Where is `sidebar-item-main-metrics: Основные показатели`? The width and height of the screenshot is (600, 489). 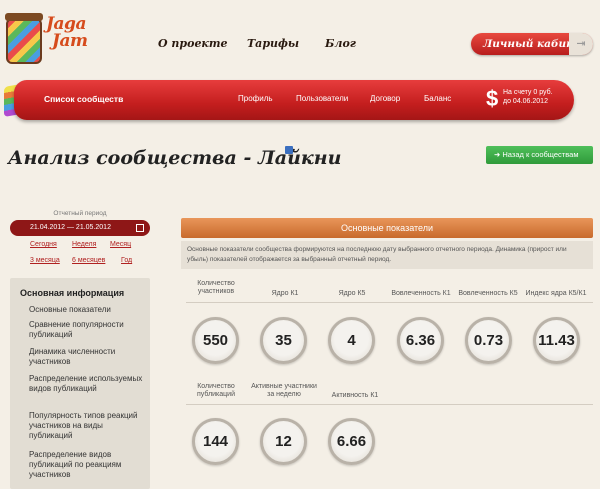
sidebar-item-main-metrics: Основные показатели is located at coordinates (88, 310).